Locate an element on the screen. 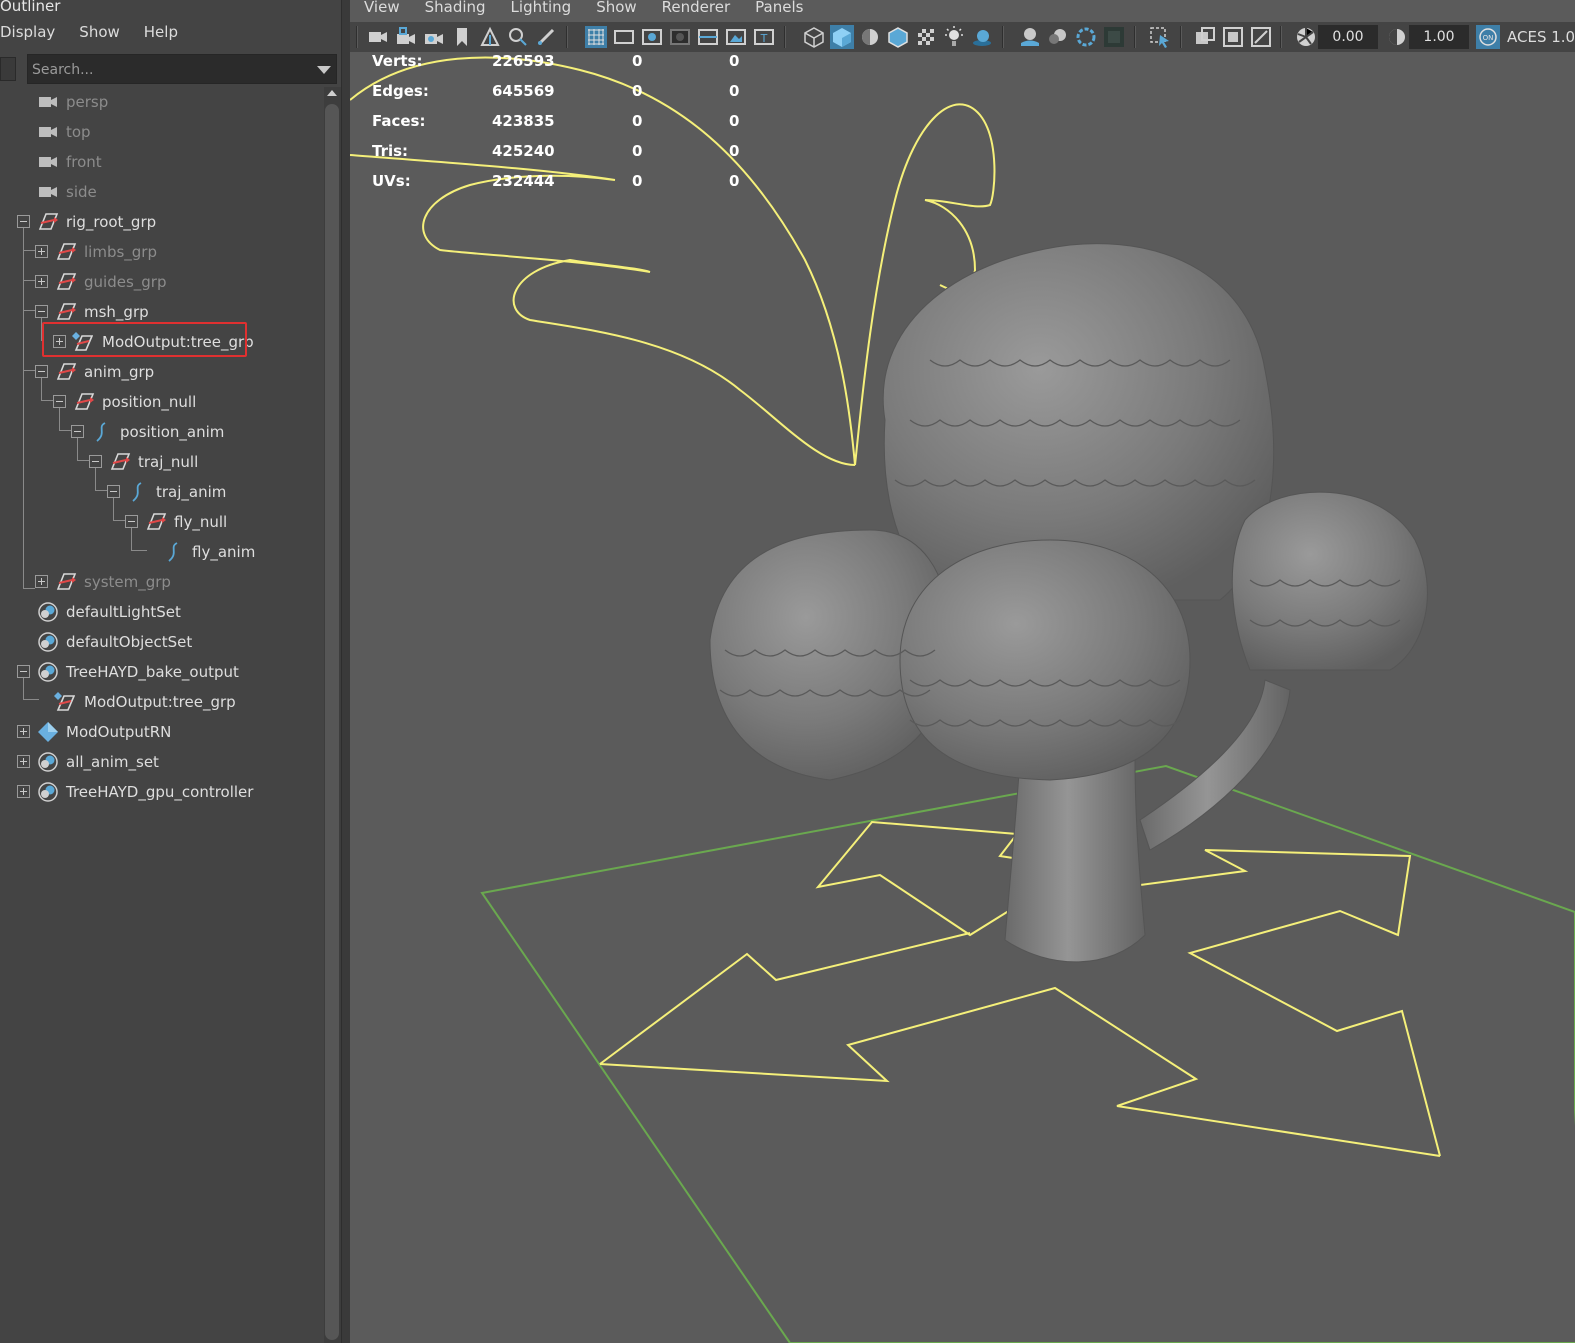 The image size is (1575, 1343). grease-pencil-icon is located at coordinates (546, 37).